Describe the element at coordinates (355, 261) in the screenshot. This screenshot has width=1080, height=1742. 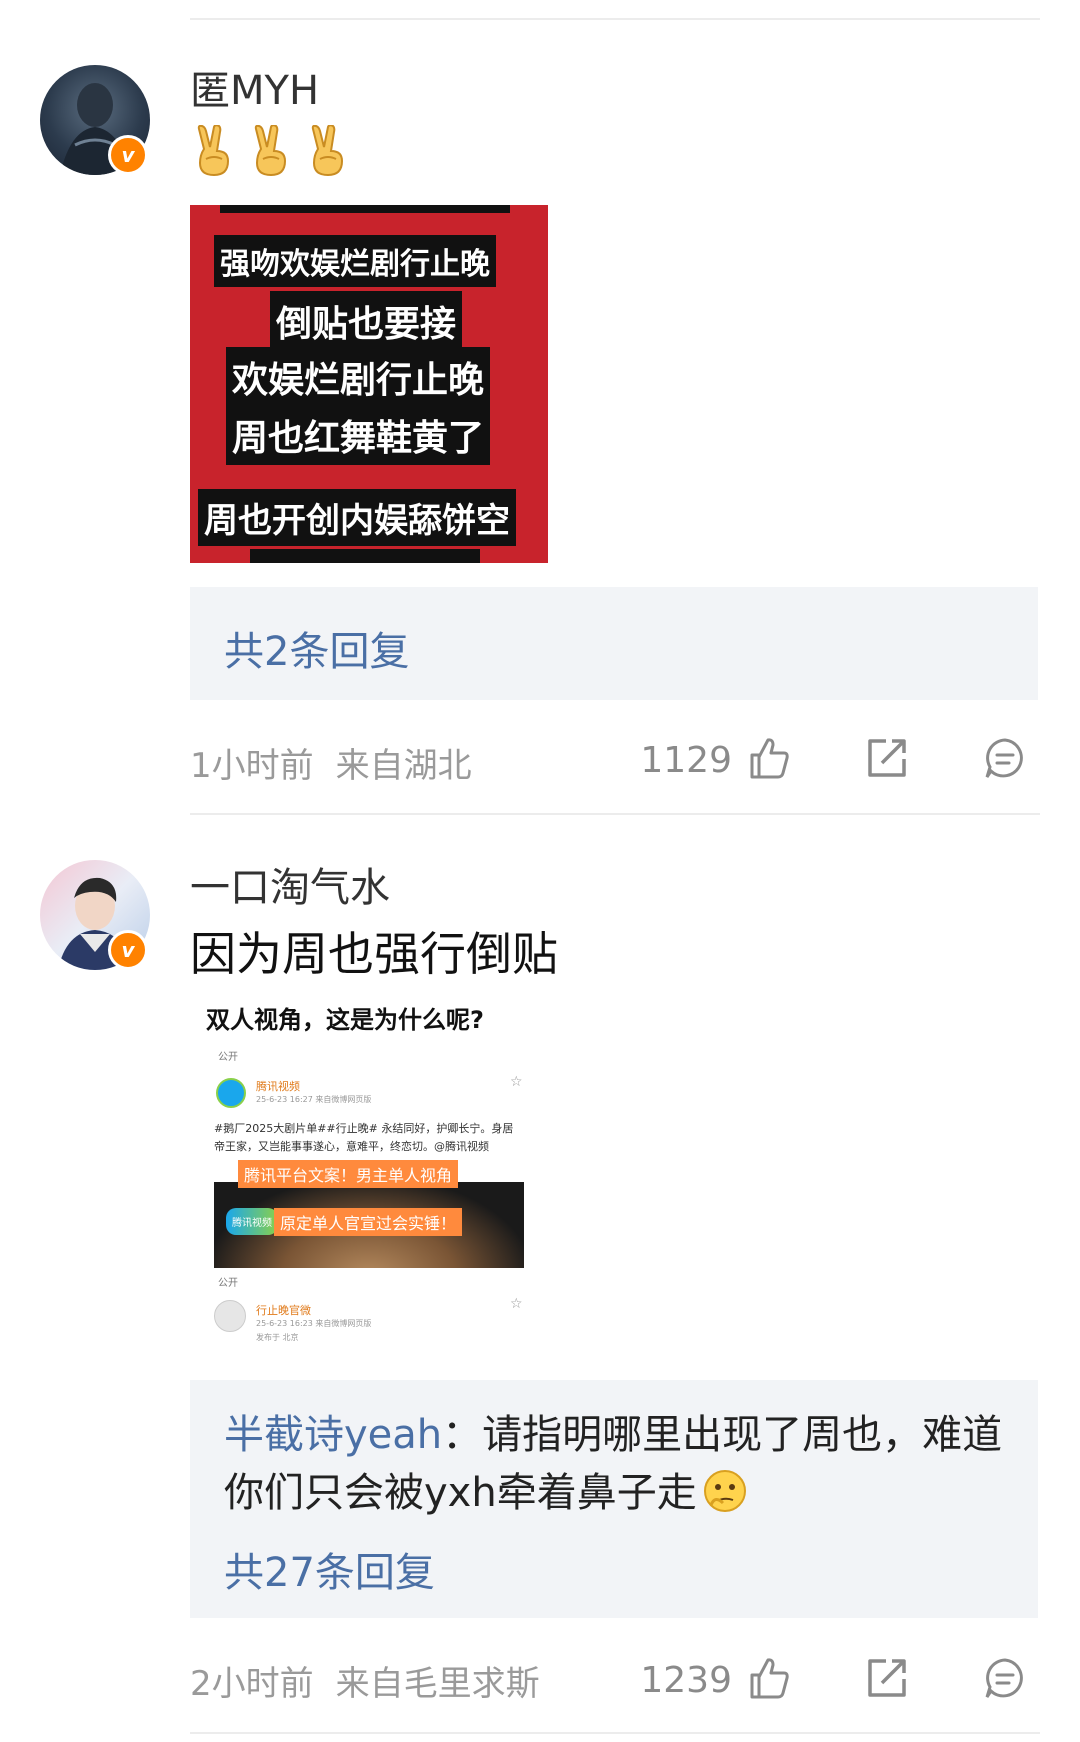
I see `poster-line: 强吻欢娱烂剧行止晚` at that location.